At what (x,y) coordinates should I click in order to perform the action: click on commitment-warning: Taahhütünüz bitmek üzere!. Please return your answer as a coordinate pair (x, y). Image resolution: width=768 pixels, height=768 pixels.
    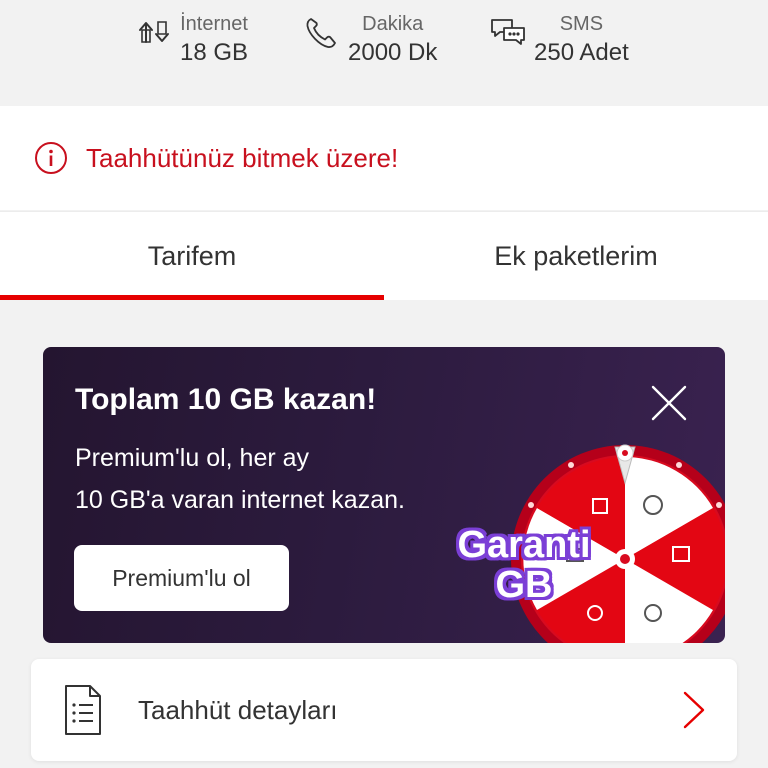
    Looking at the image, I should click on (384, 158).